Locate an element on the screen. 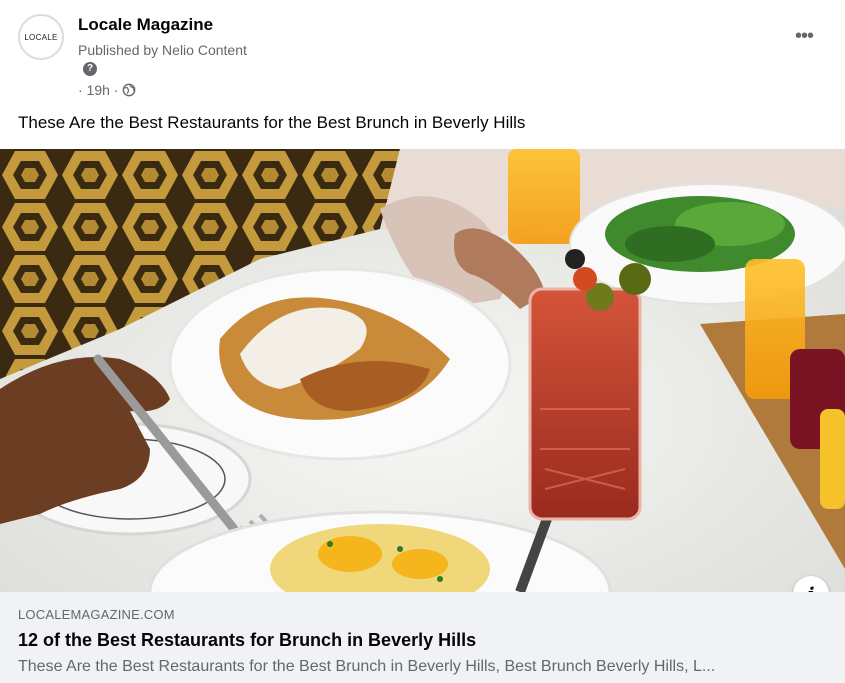 Image resolution: width=845 pixels, height=683 pixels. question-icon: ? is located at coordinates (90, 69).